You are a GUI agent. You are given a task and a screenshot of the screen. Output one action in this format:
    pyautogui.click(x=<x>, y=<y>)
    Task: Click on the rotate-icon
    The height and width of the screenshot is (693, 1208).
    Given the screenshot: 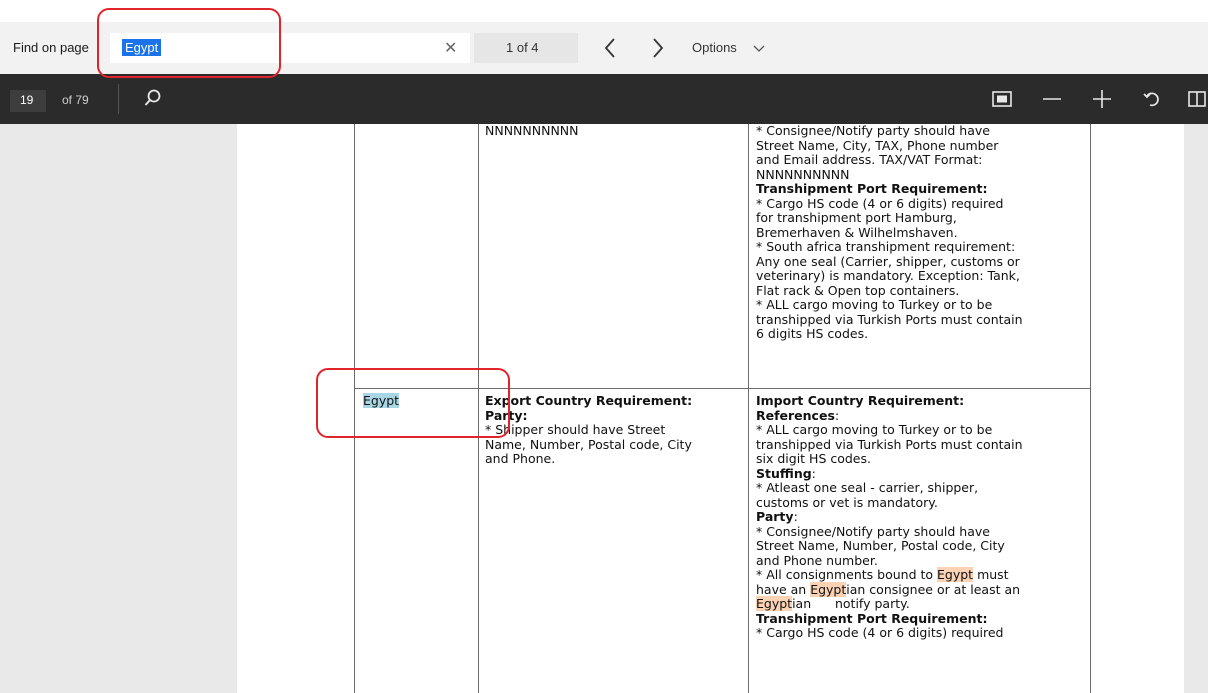 What is the action you would take?
    pyautogui.click(x=1152, y=99)
    